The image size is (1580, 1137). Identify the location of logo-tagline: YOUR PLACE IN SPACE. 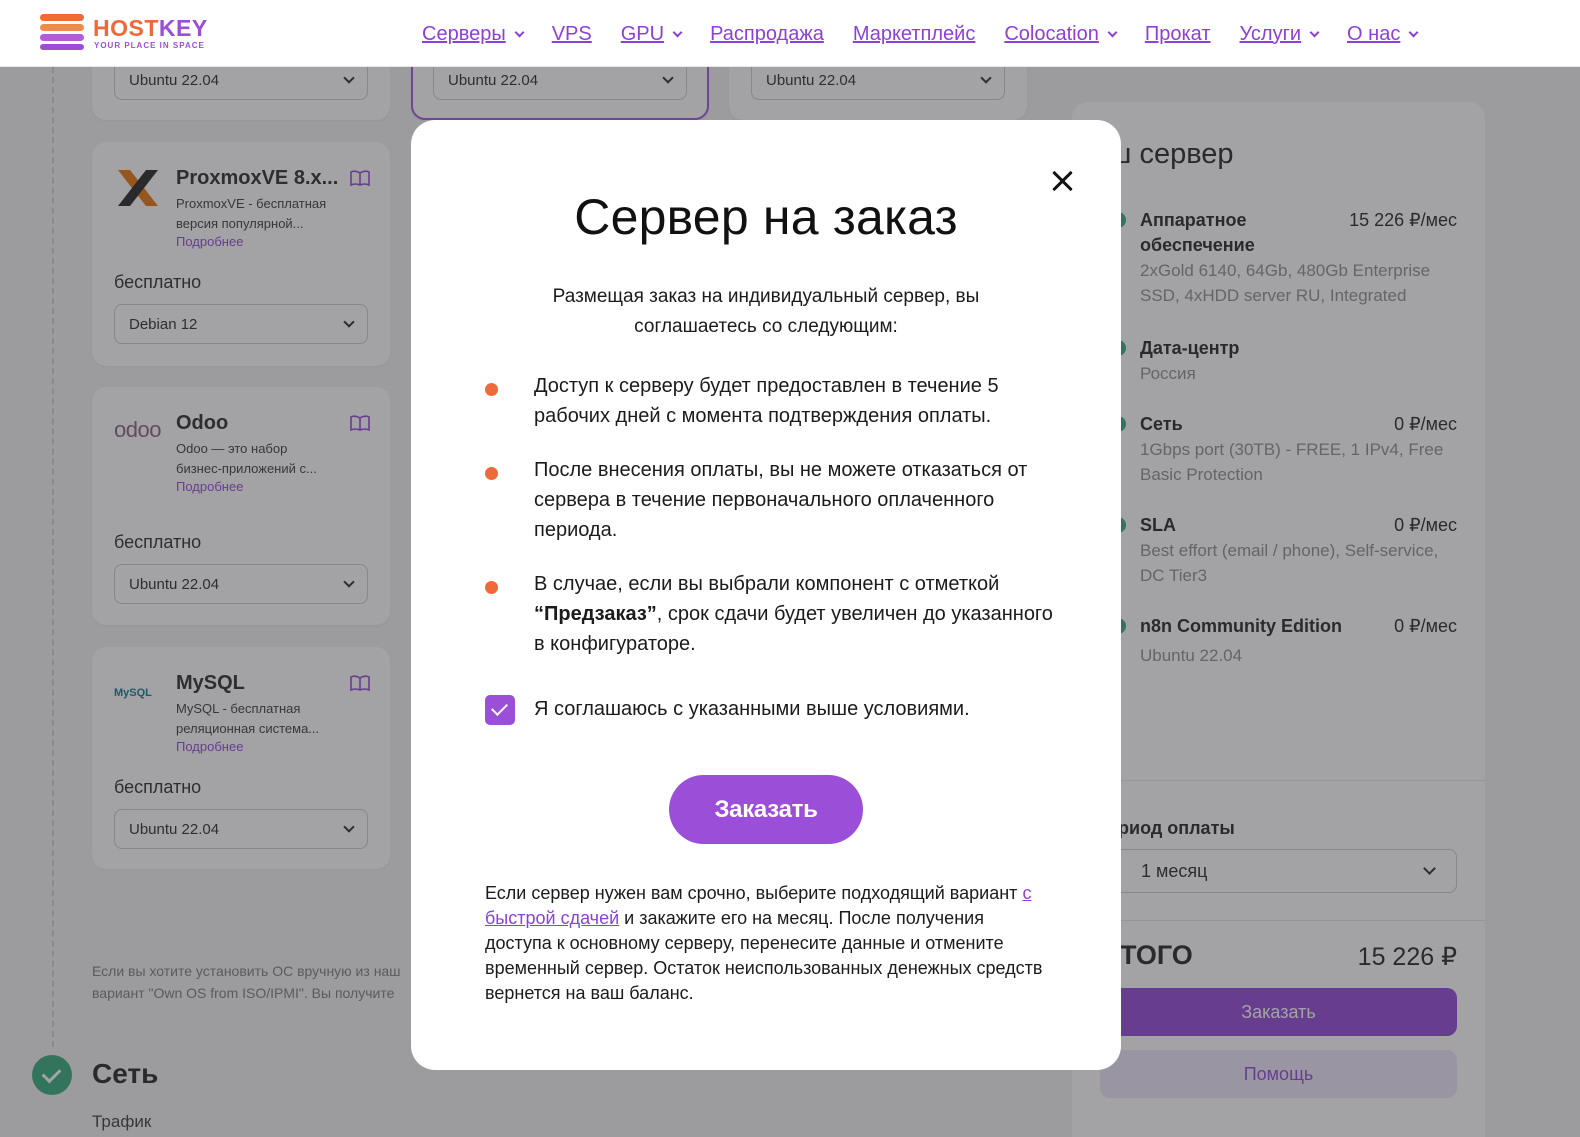
(149, 45).